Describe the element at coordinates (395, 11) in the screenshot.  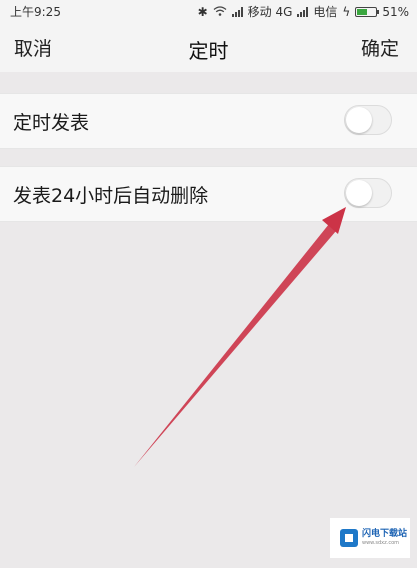
I see `battery-percent: 51%` at that location.